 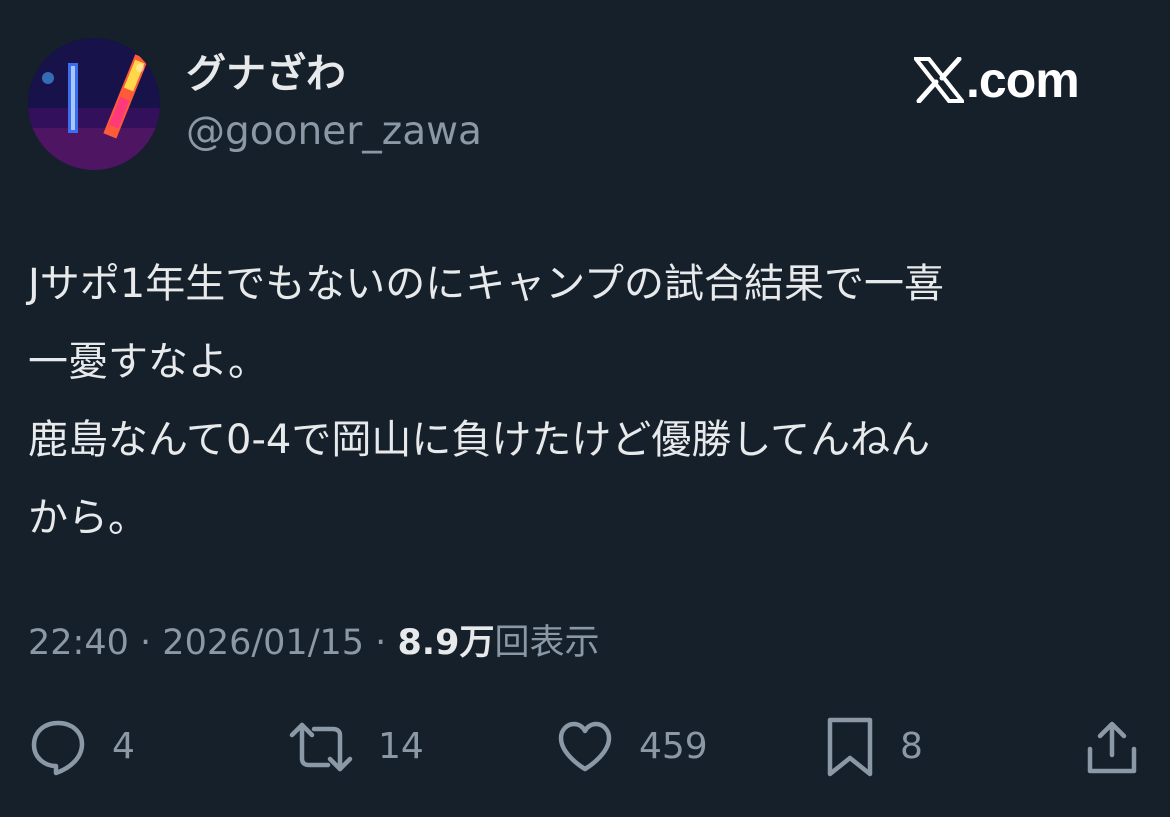 I want to click on like-button: 459, so click(x=631, y=747).